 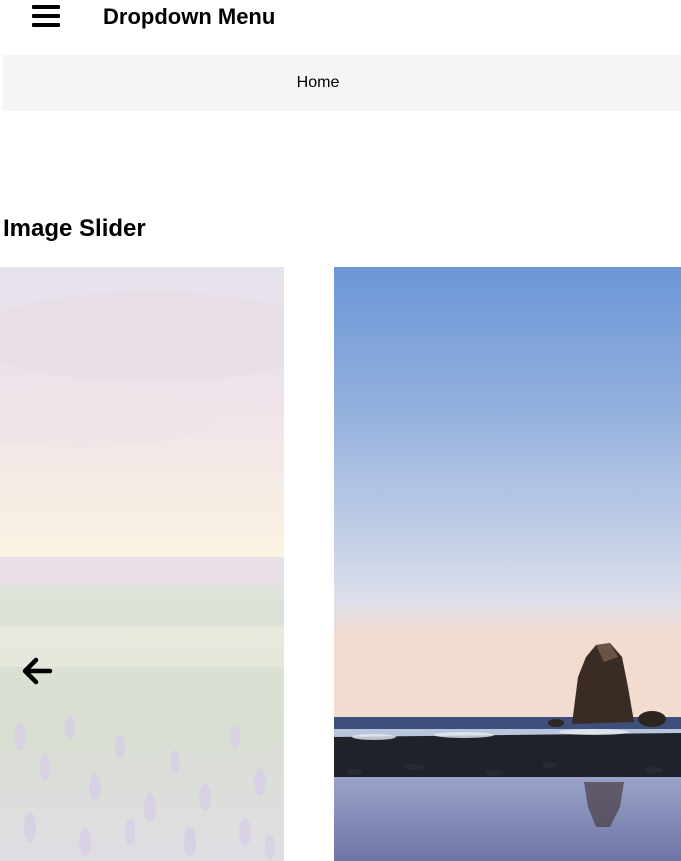 I want to click on slider-heading: Image Slider, so click(x=74, y=228).